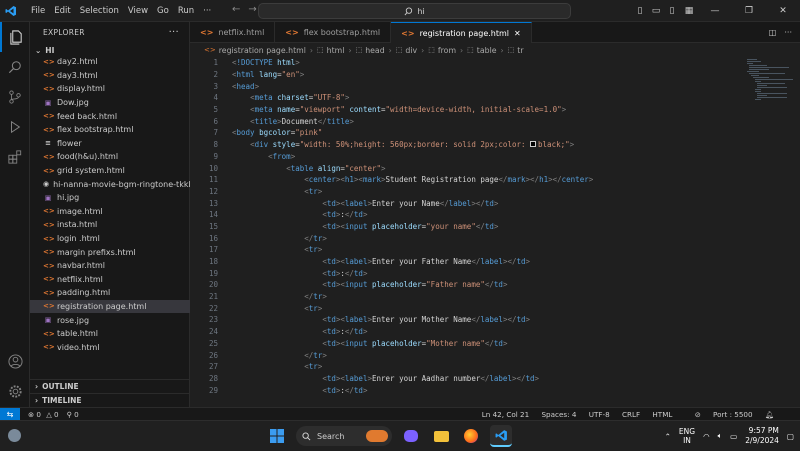 The height and width of the screenshot is (451, 800). What do you see at coordinates (110, 171) in the screenshot?
I see `file-item: <> grid system.html` at bounding box center [110, 171].